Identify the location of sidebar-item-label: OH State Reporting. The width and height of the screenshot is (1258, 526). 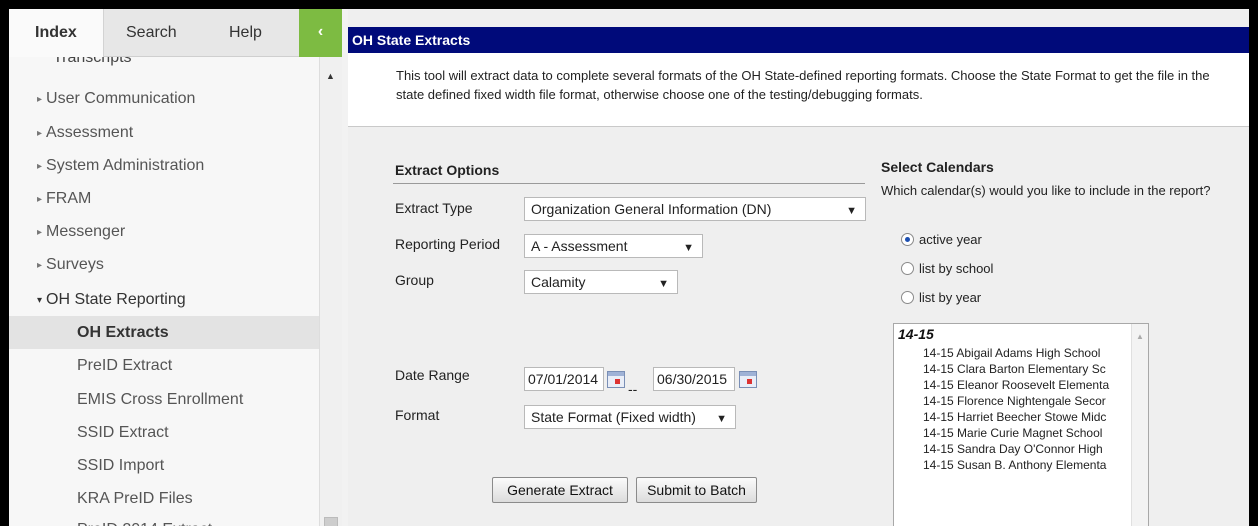
(116, 299).